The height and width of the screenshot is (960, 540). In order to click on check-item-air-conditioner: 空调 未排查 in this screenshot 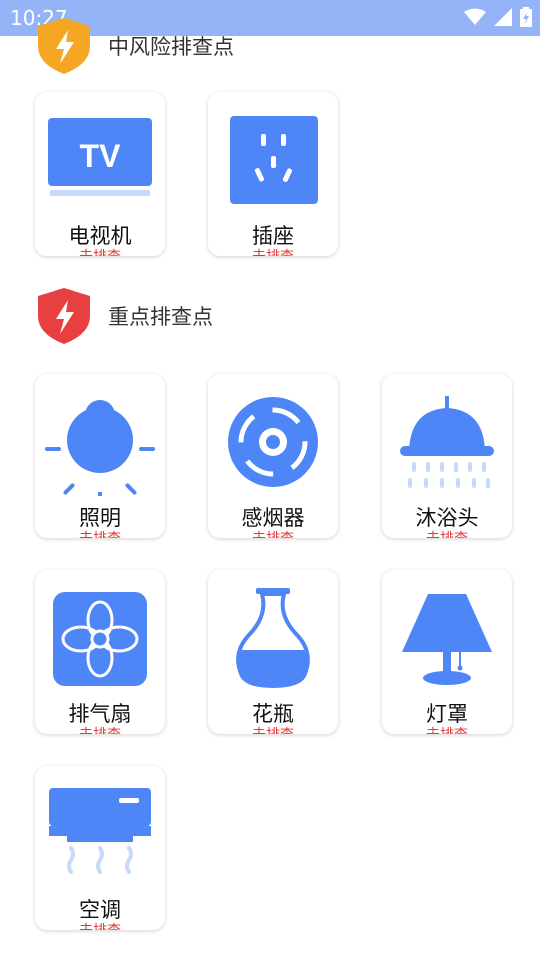, I will do `click(100, 848)`.